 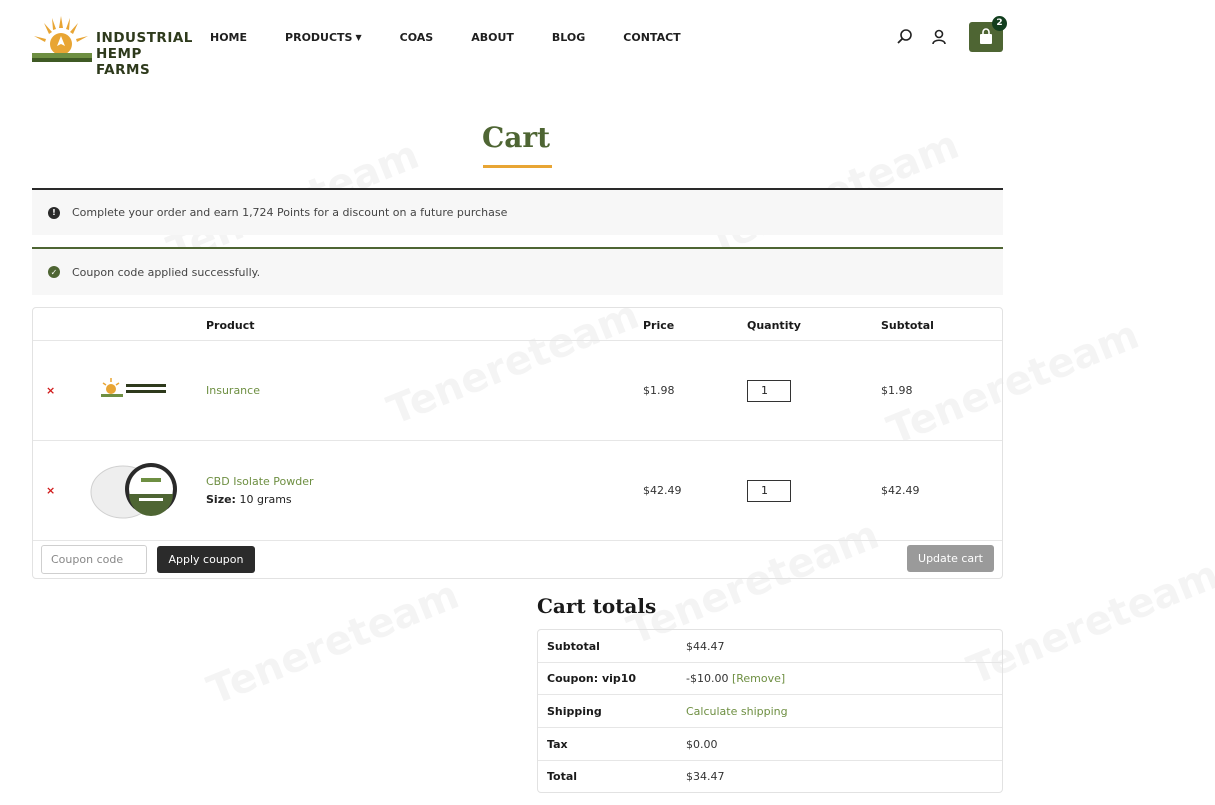 What do you see at coordinates (939, 37) in the screenshot?
I see `user-icon` at bounding box center [939, 37].